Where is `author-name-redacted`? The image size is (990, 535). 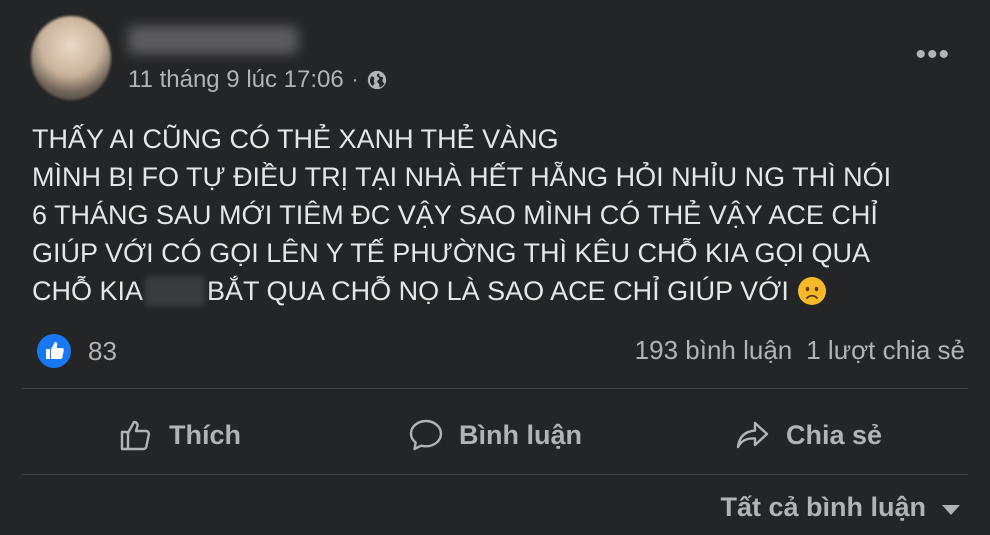 author-name-redacted is located at coordinates (213, 40).